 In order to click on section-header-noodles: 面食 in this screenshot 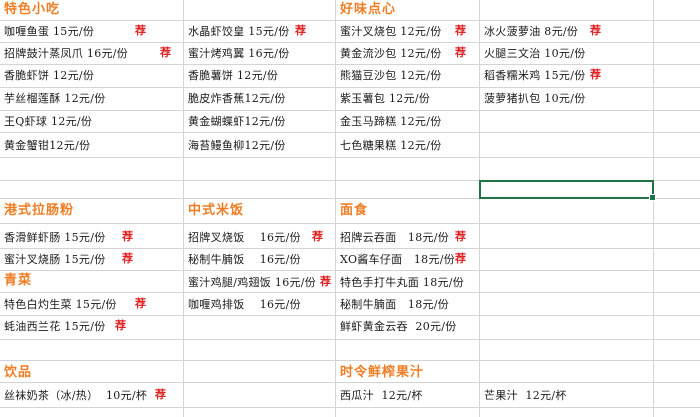, I will do `click(354, 210)`.